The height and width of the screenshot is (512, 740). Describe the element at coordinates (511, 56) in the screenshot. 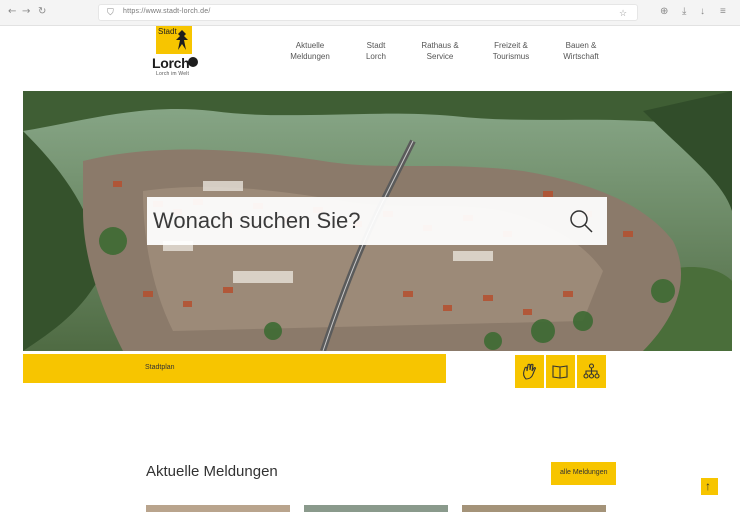

I see `nav-label: Tourismus` at that location.